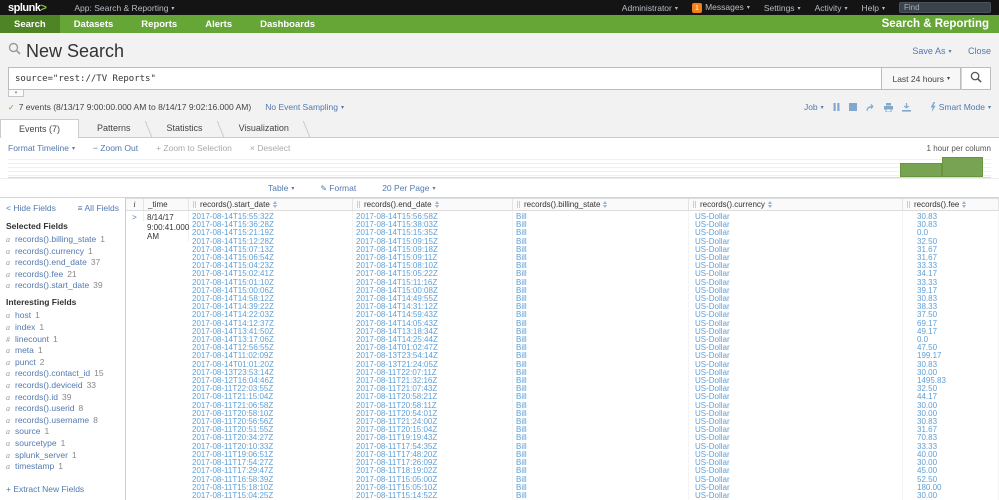 The image size is (999, 500). I want to click on end-date-value: 2017-08-14T15:11:16Z, so click(432, 283).